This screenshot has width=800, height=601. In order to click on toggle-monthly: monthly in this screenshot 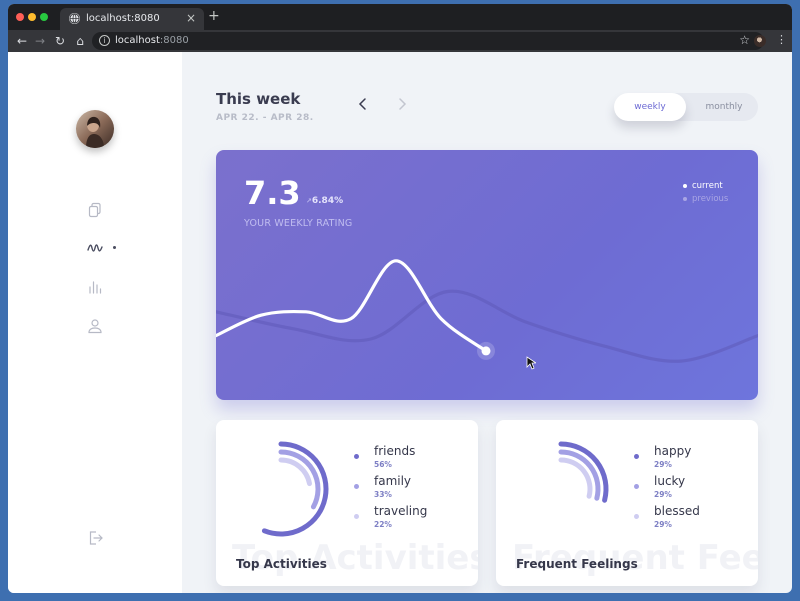, I will do `click(724, 107)`.